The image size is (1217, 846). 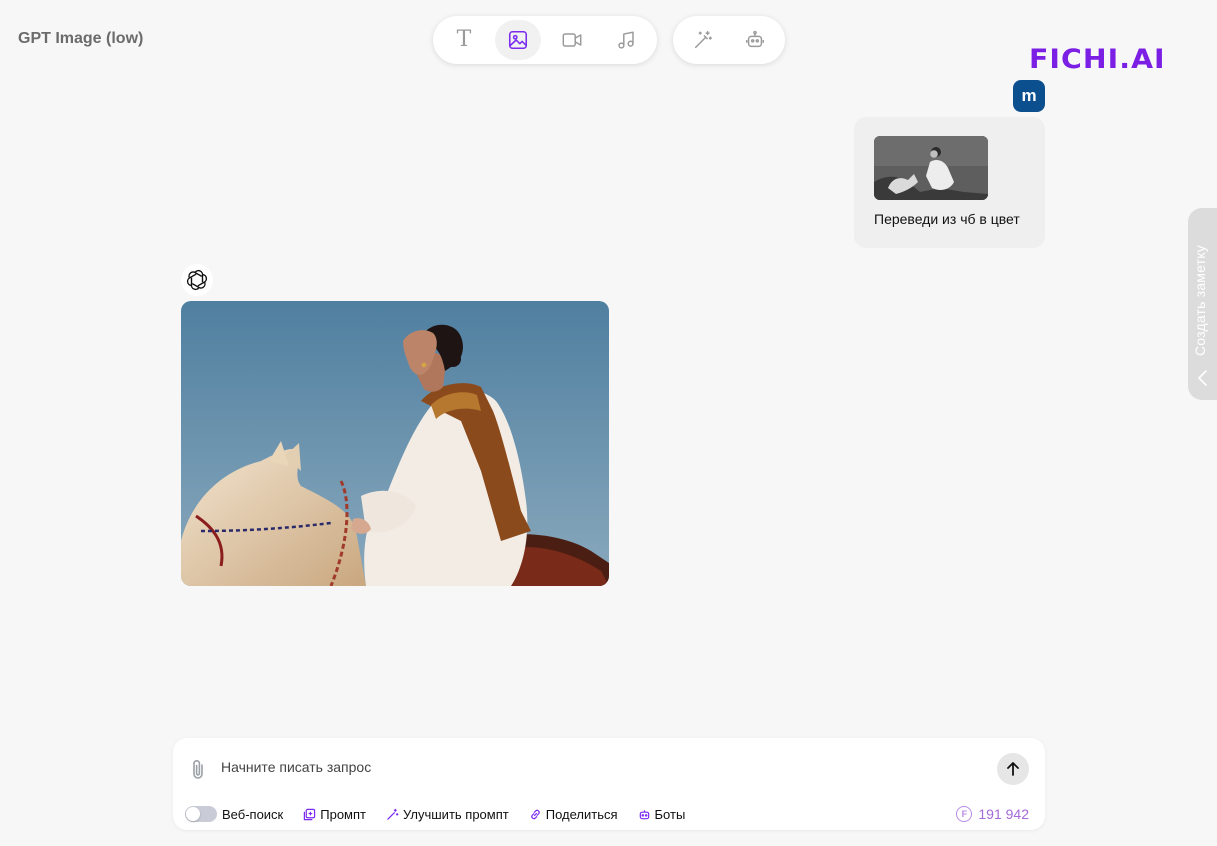 I want to click on brand-logo: FICHI.AI, so click(x=1097, y=59).